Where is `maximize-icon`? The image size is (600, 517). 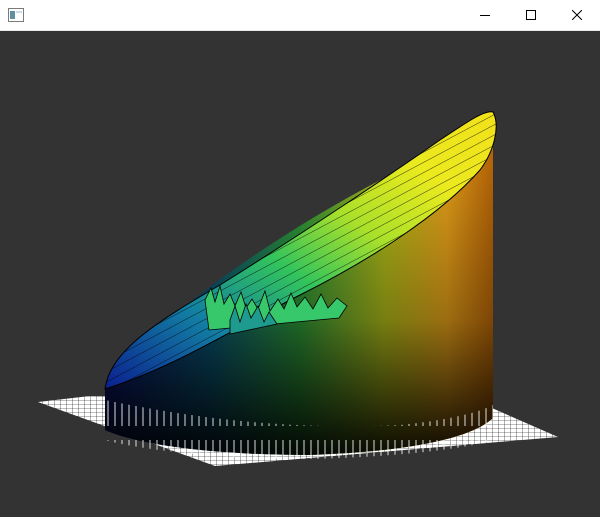 maximize-icon is located at coordinates (531, 15).